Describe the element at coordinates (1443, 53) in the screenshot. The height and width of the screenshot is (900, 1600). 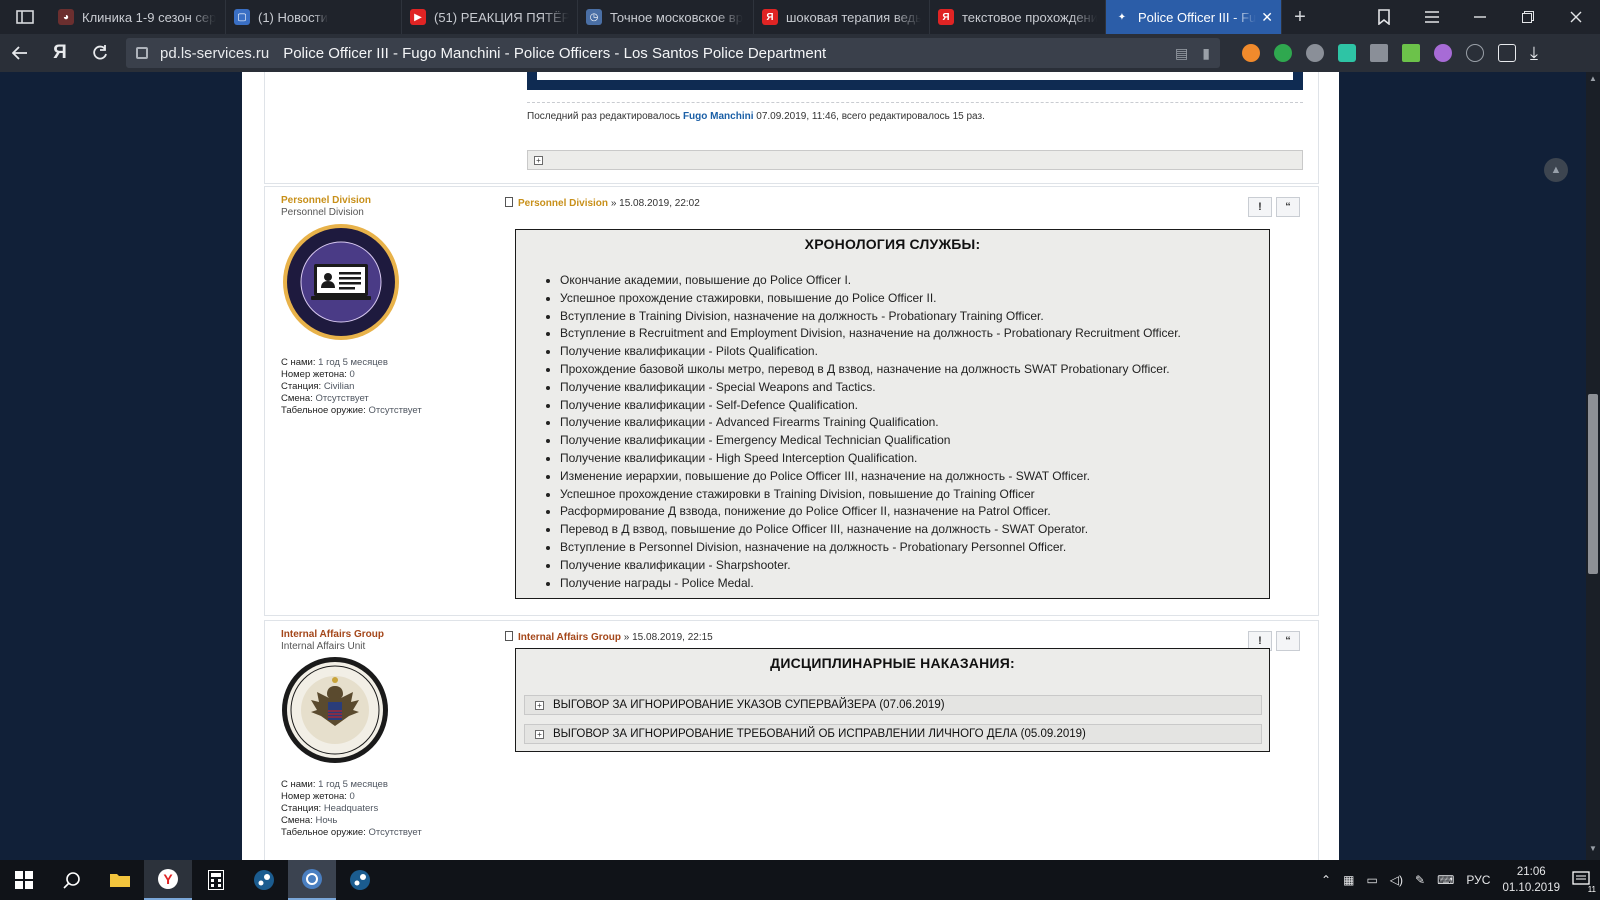
I see `feather-icon` at that location.